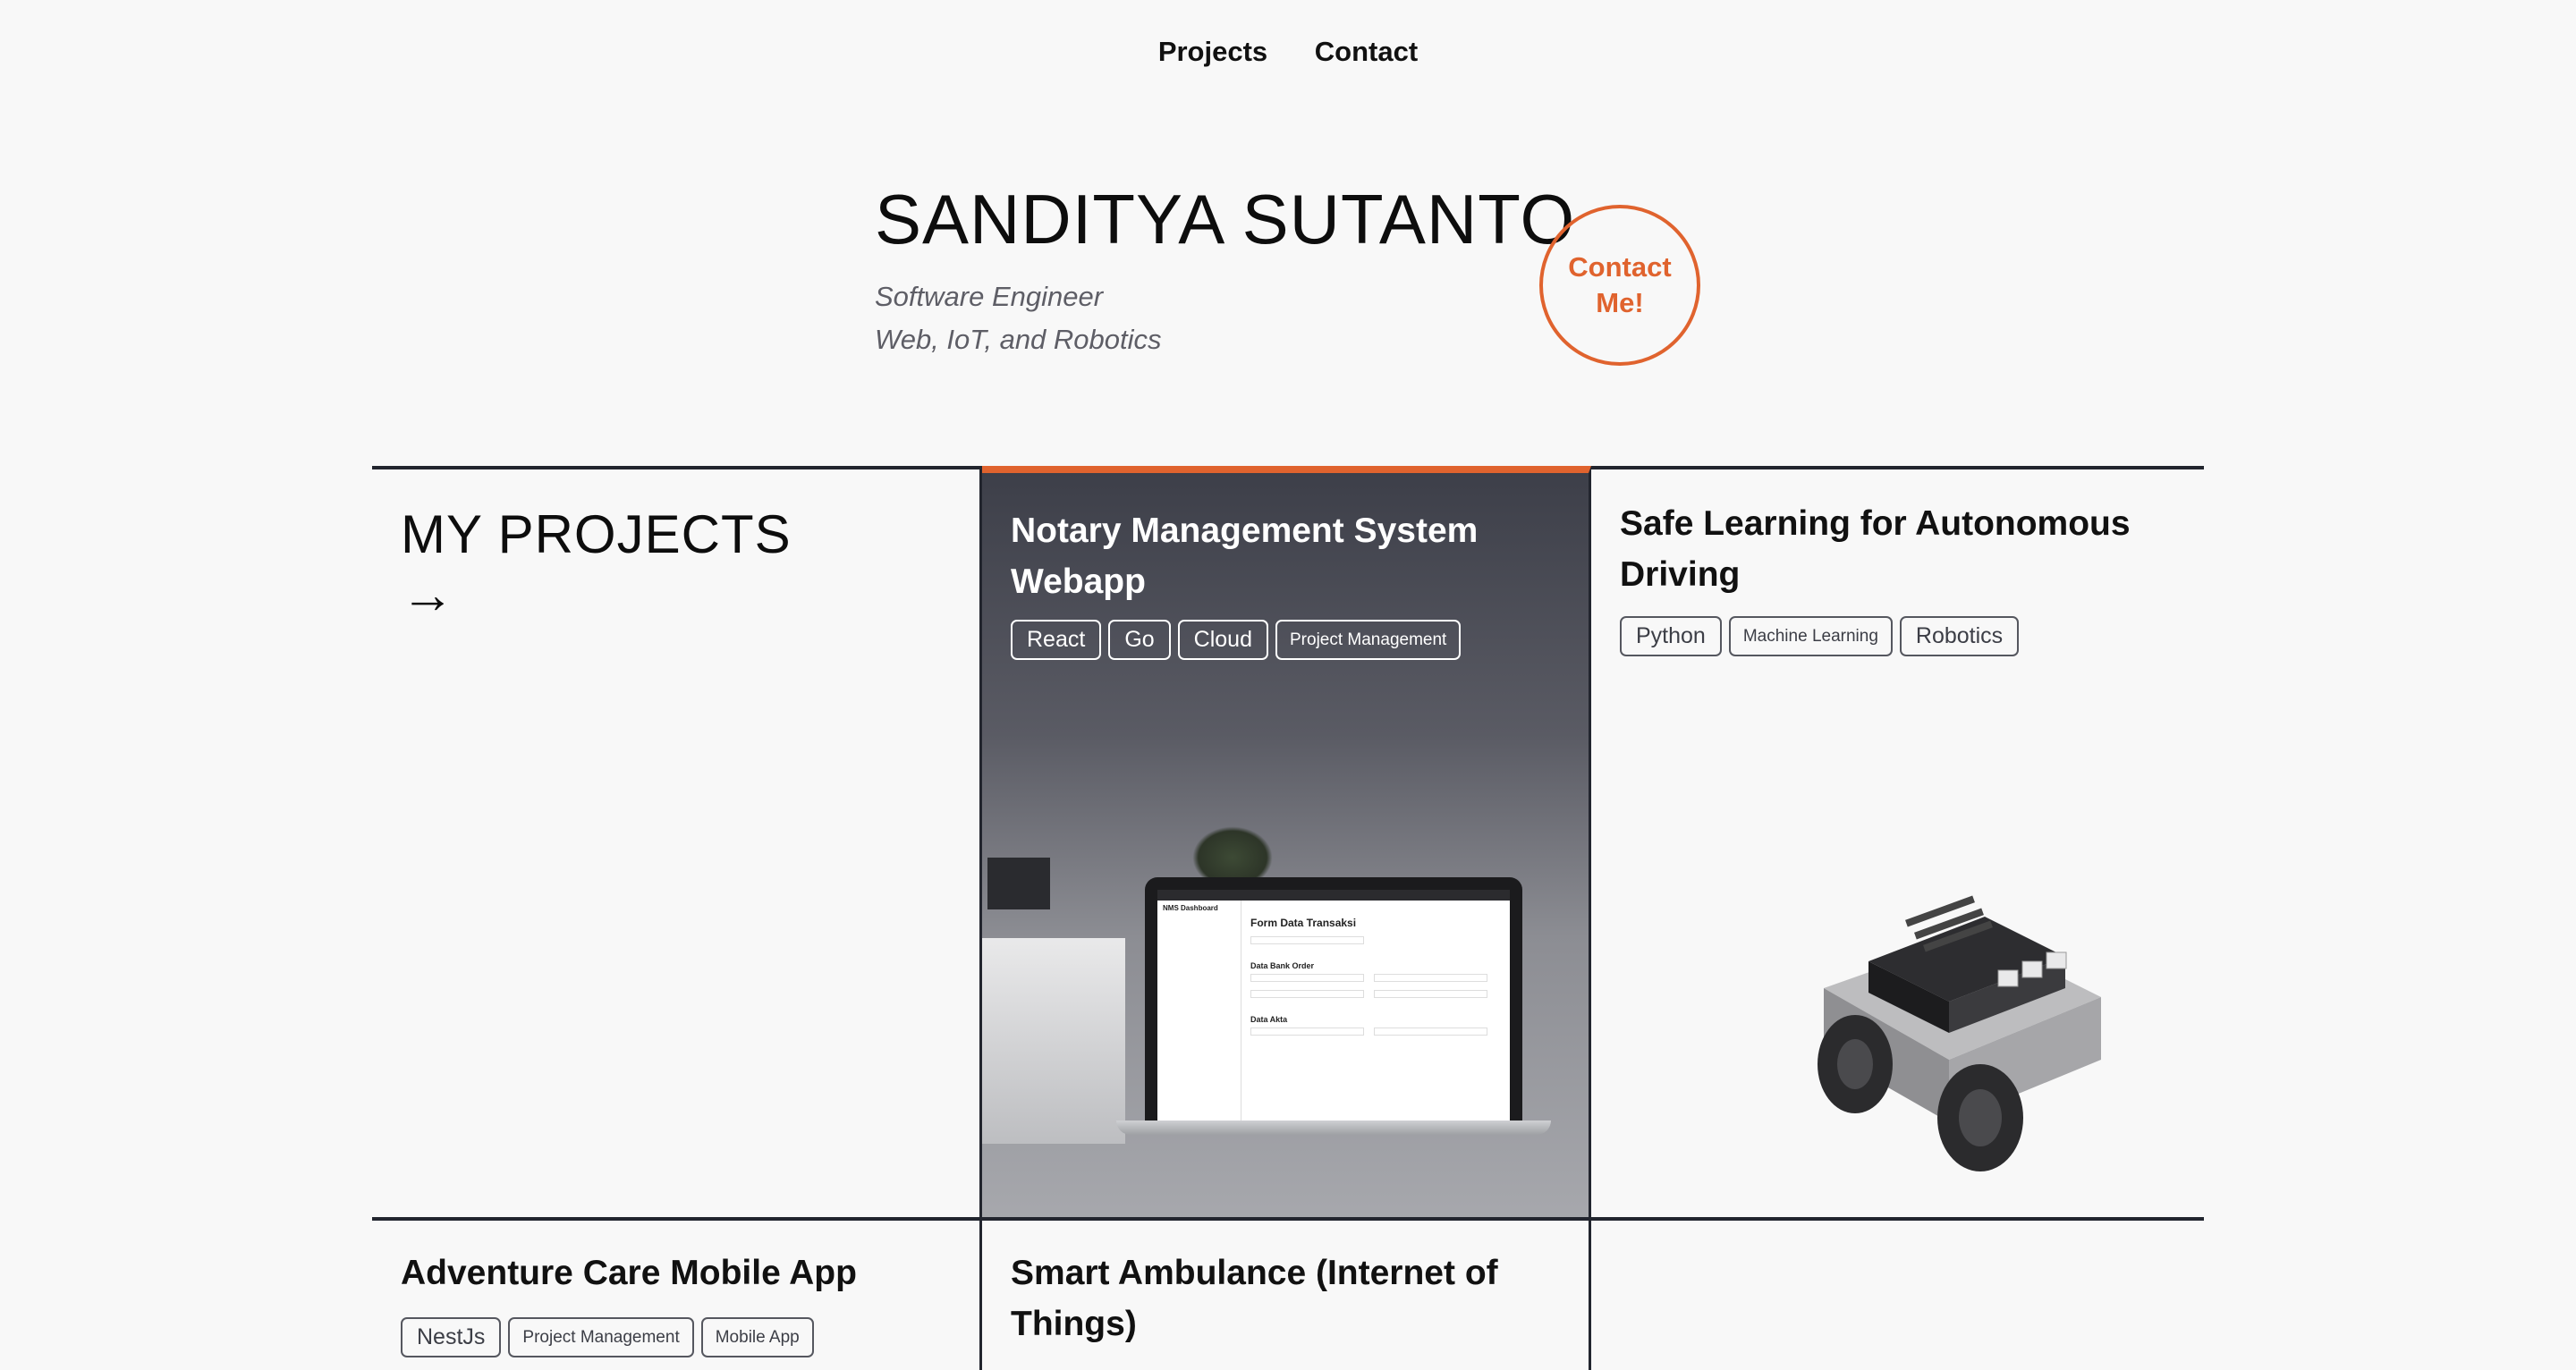  I want to click on hero-role-specialties: Web, IoT, and Robotics, so click(1018, 339).